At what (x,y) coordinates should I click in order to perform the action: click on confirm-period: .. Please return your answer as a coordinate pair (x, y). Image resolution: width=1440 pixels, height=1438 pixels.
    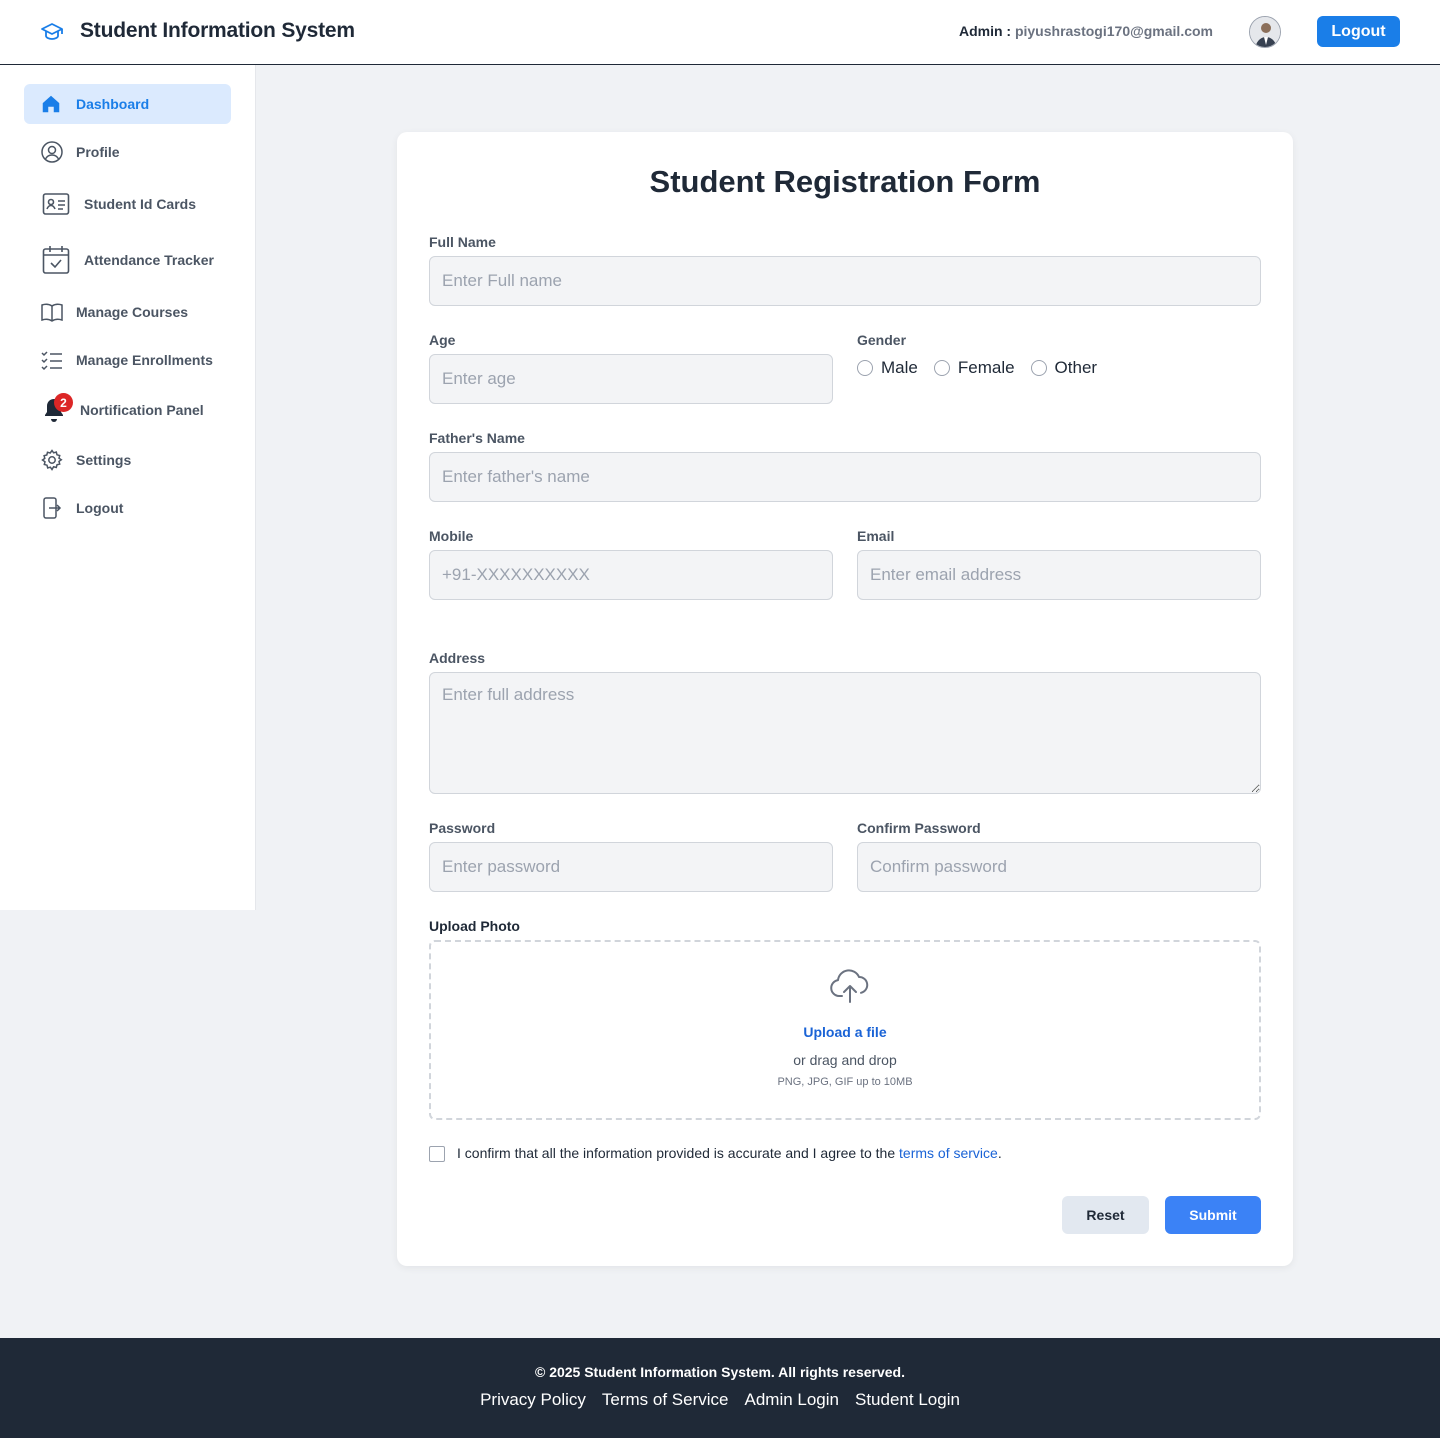
    Looking at the image, I should click on (999, 1153).